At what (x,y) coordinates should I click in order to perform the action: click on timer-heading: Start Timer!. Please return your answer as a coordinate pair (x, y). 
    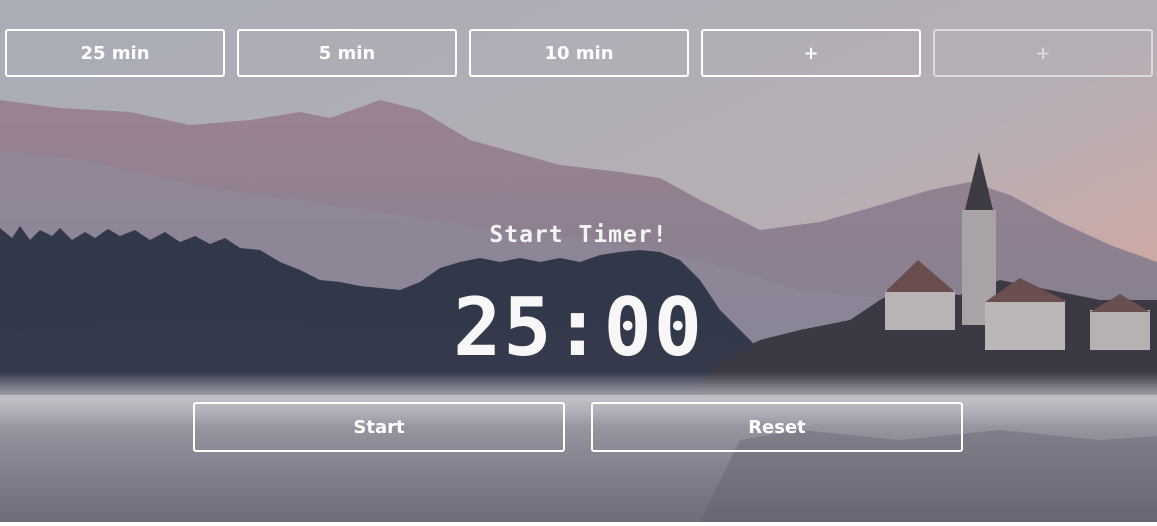
    Looking at the image, I should click on (578, 235).